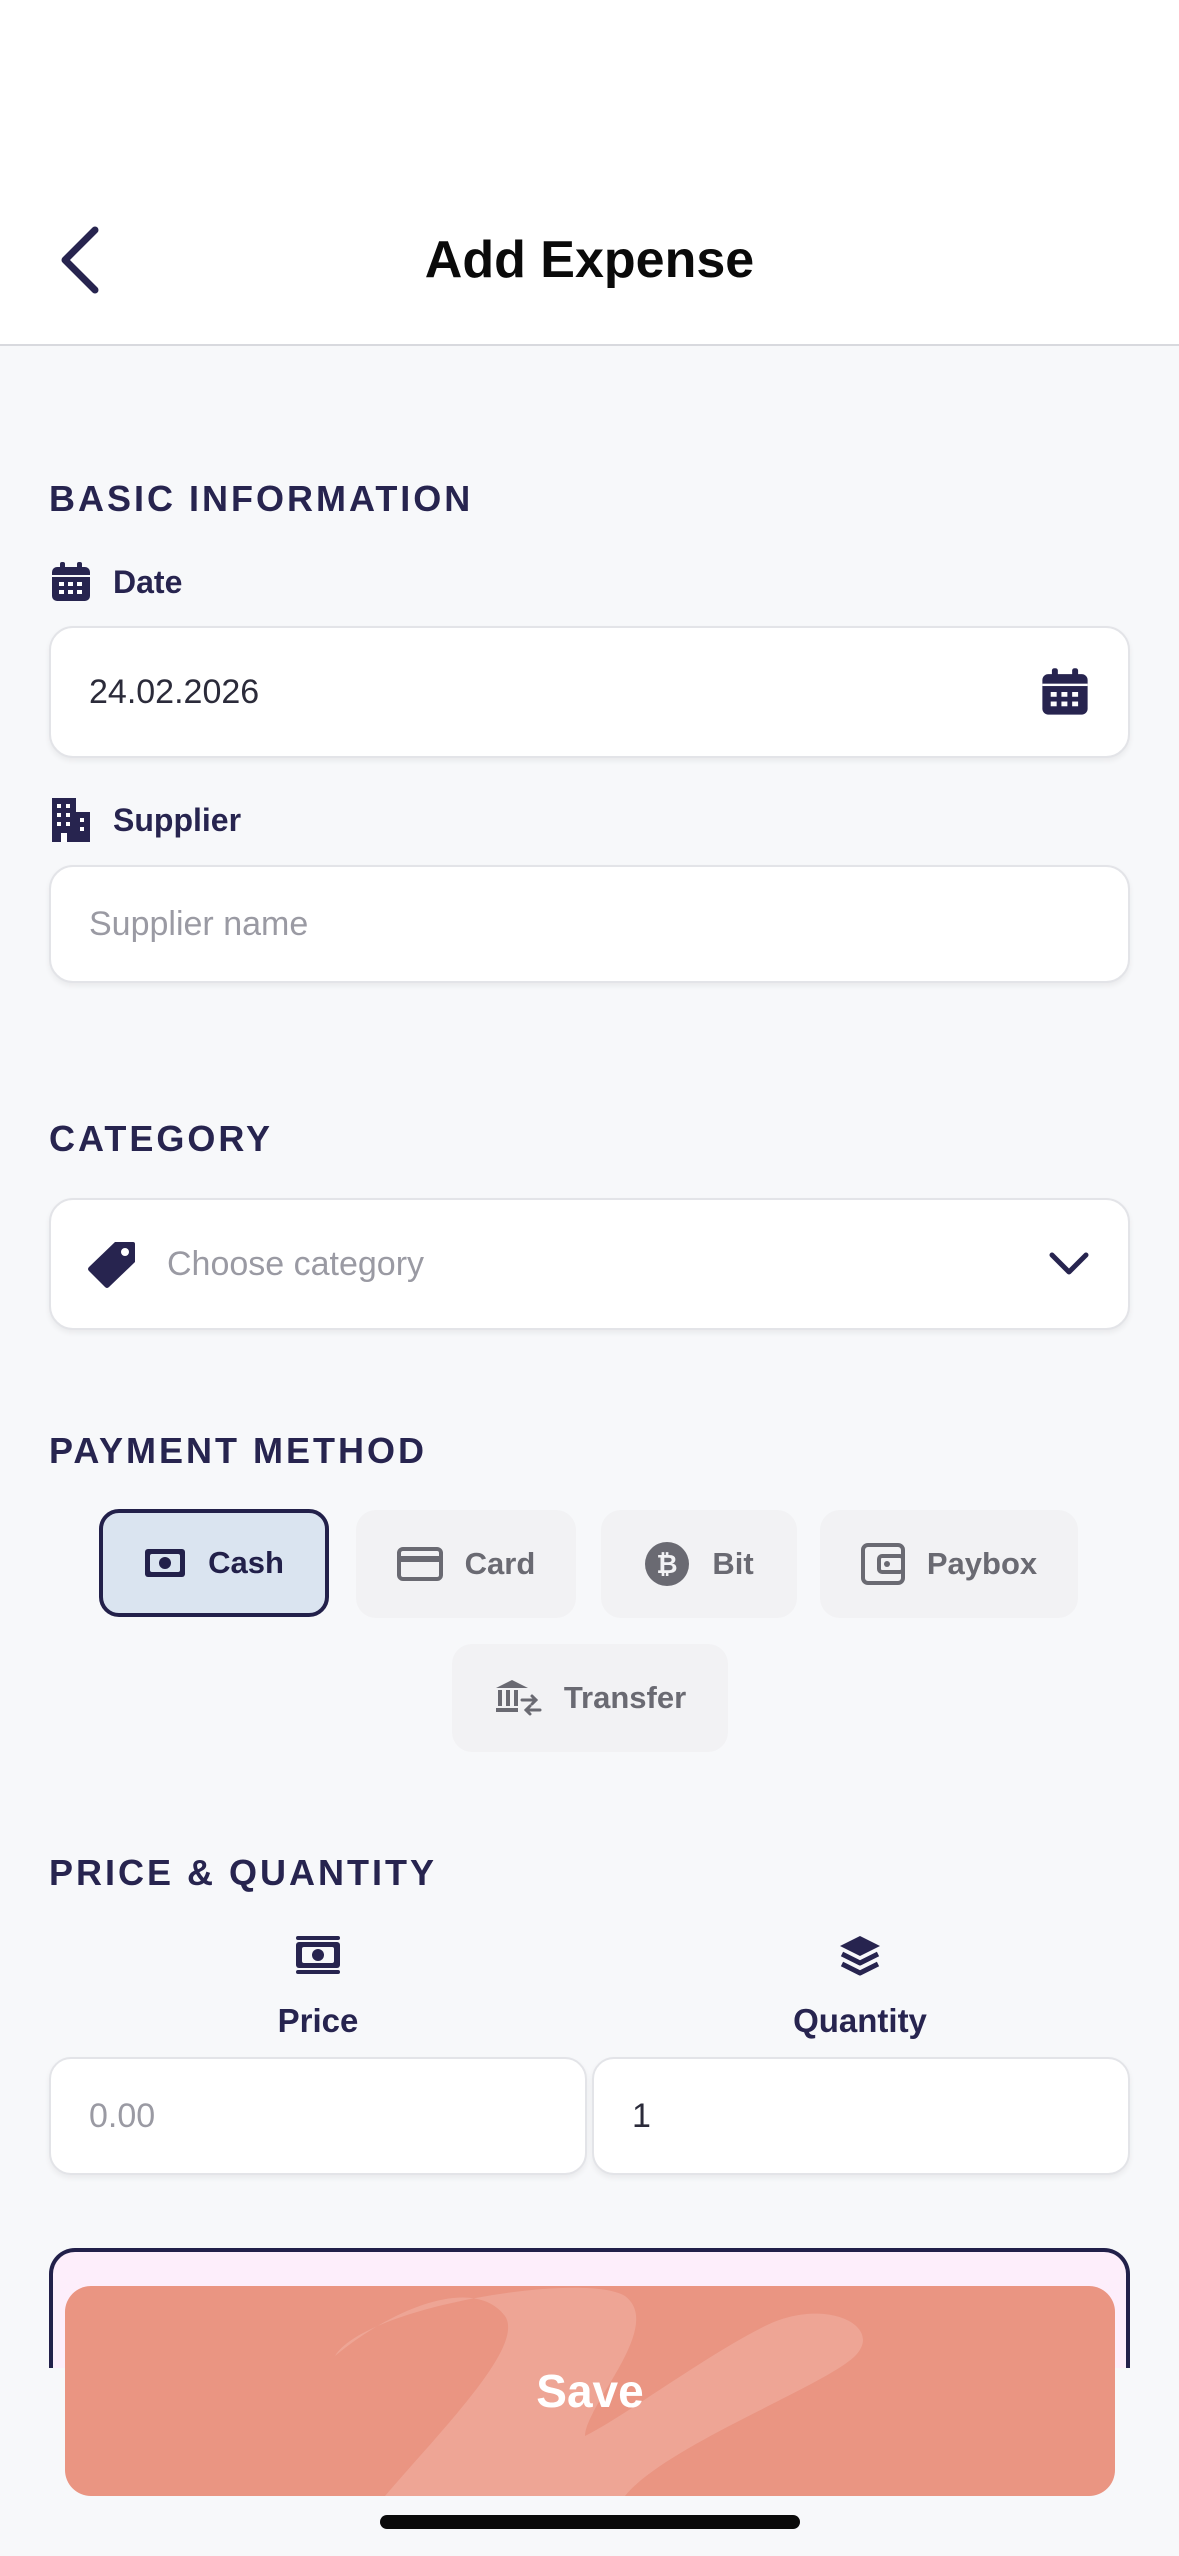 The width and height of the screenshot is (1179, 2556). Describe the element at coordinates (589, 75) in the screenshot. I see `status-bar-area` at that location.